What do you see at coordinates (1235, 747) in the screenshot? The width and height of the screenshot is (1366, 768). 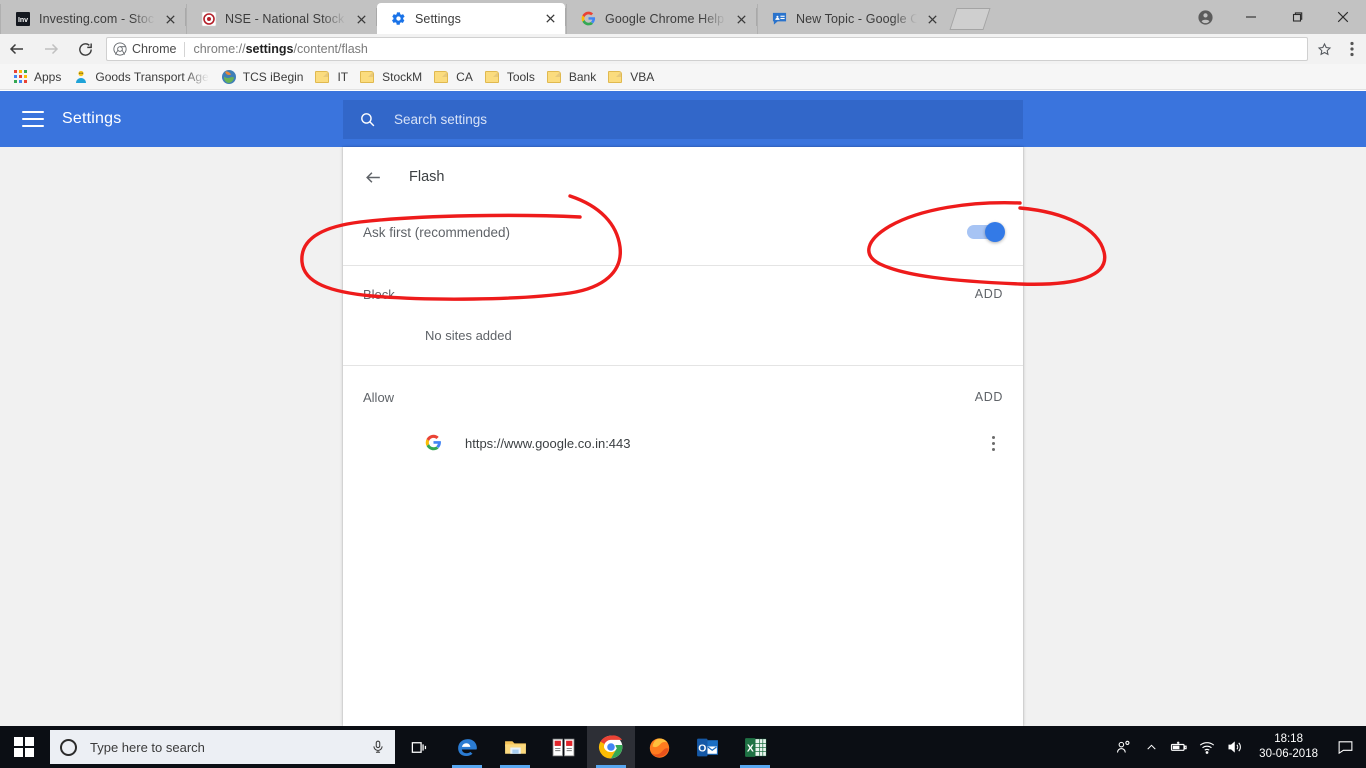 I see `speaker-icon` at bounding box center [1235, 747].